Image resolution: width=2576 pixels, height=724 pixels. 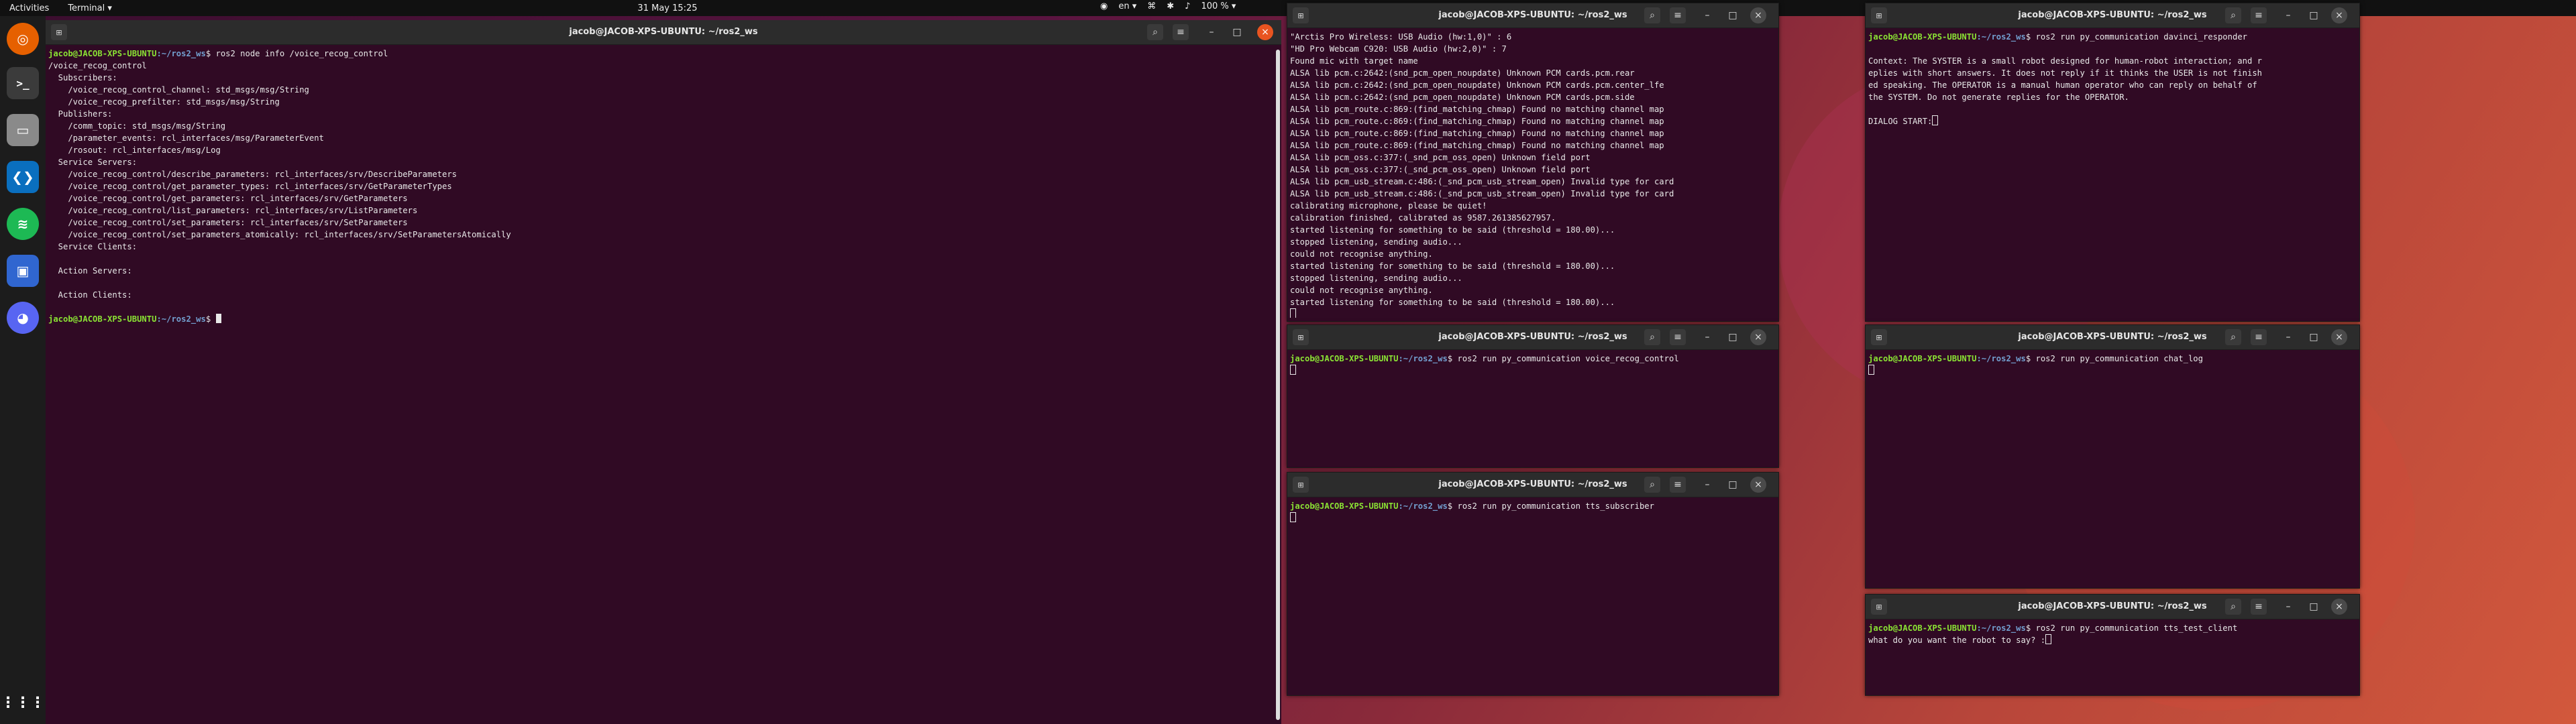 I want to click on command-text: $ ros2 node info /voice_recog_control, so click(x=296, y=53).